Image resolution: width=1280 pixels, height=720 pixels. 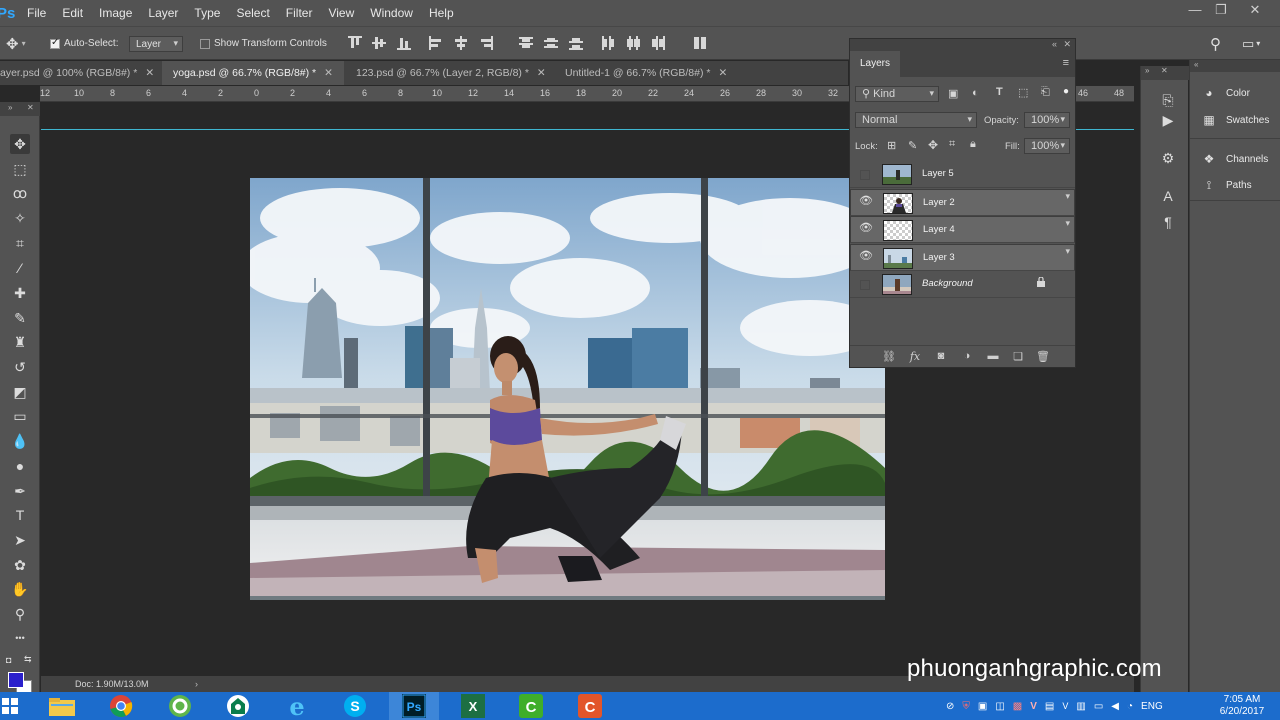 I want to click on opacity-input: 100%, so click(x=1047, y=120).